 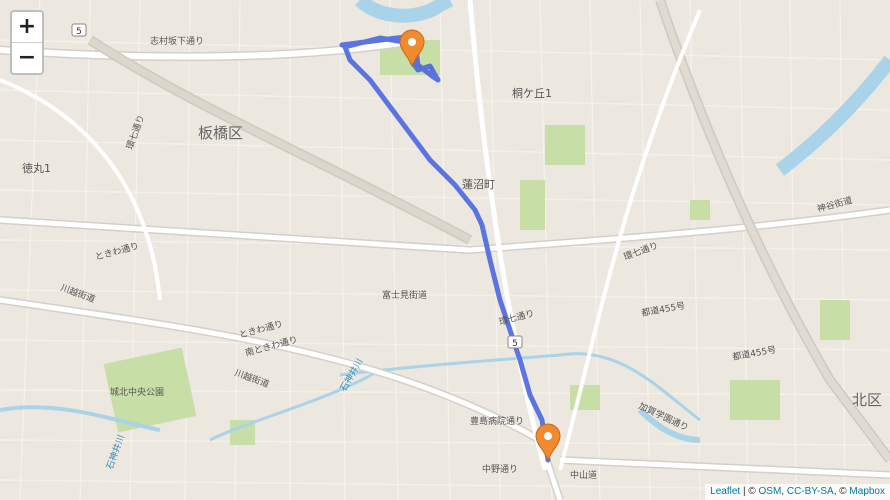 What do you see at coordinates (177, 41) in the screenshot?
I see `road-label-shimura: 志村坂下通り` at bounding box center [177, 41].